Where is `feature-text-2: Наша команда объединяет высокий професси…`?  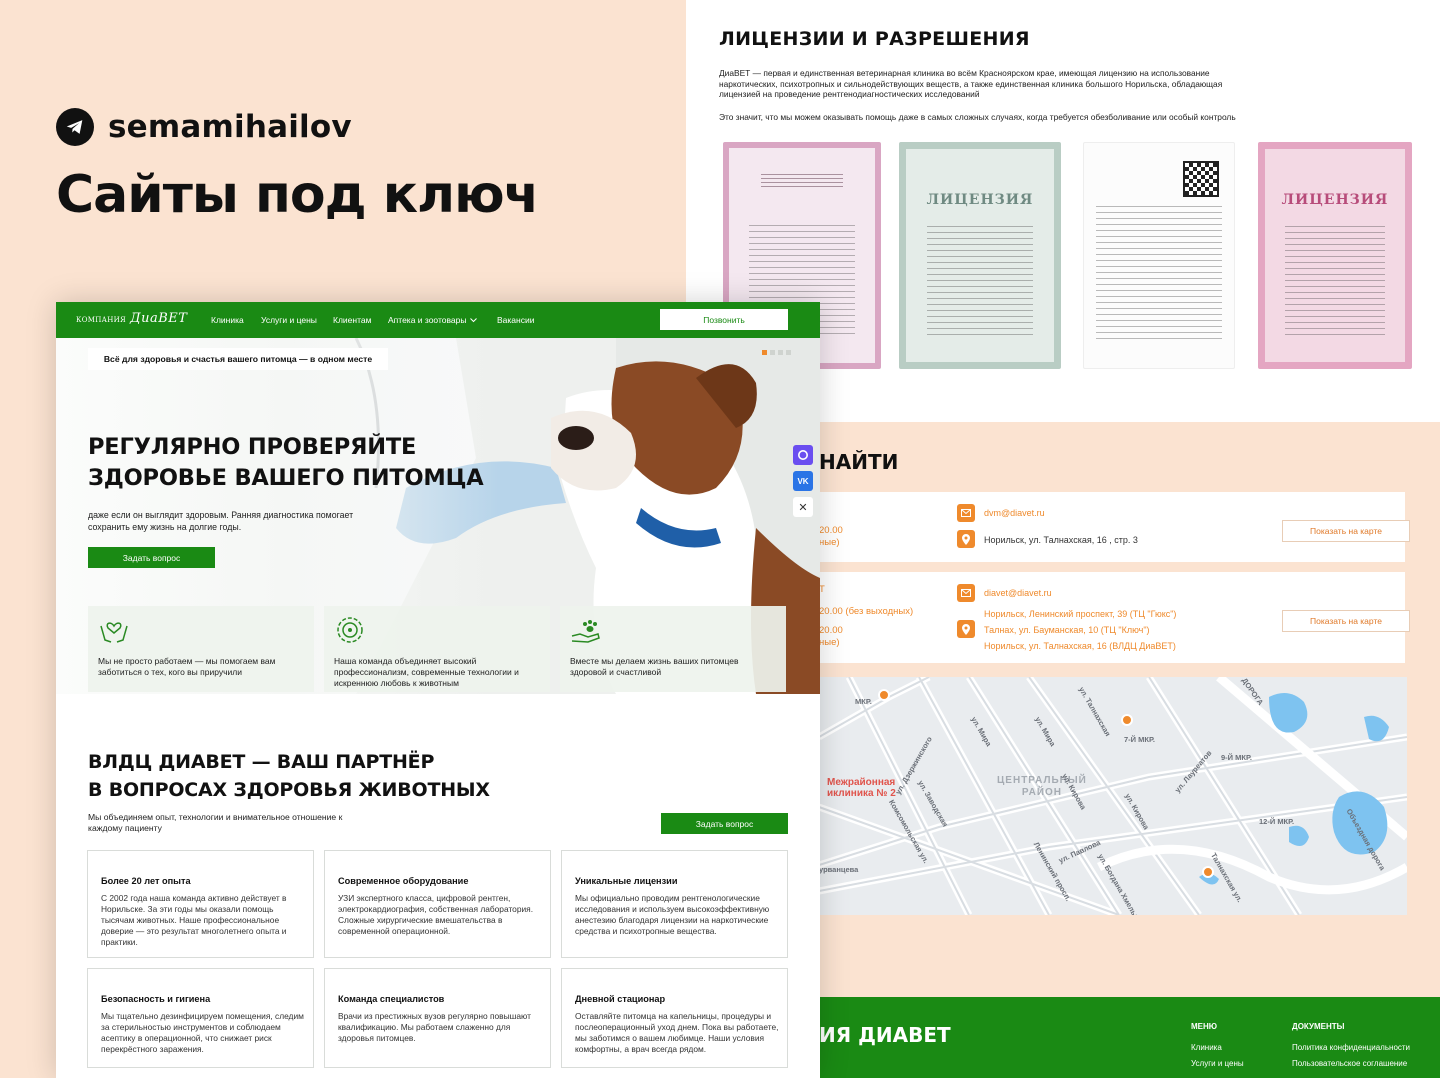 feature-text-2: Наша команда объединяет высокий професси… is located at coordinates (426, 672).